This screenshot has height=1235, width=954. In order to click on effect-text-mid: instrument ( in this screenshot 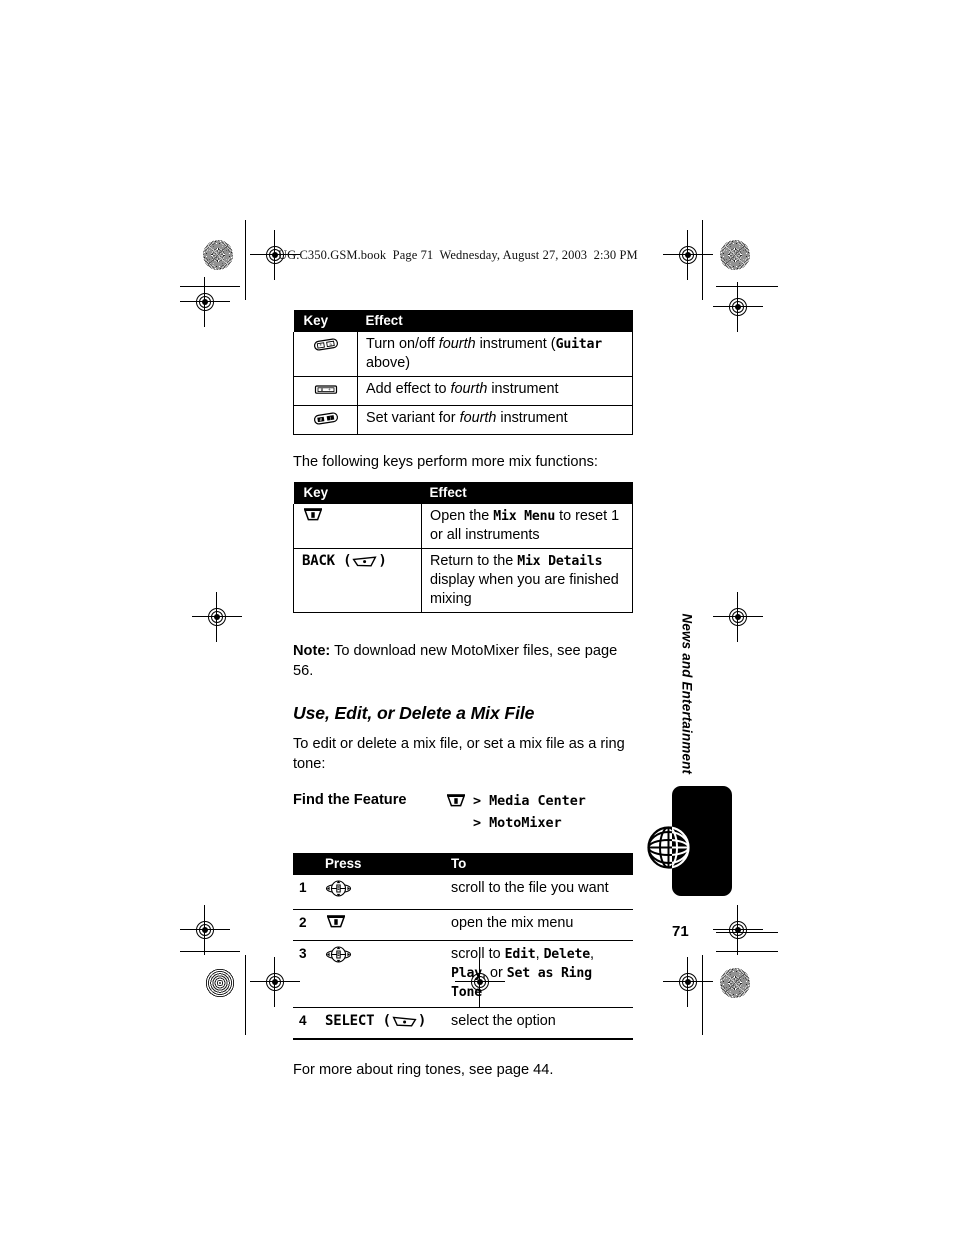, I will do `click(515, 344)`.